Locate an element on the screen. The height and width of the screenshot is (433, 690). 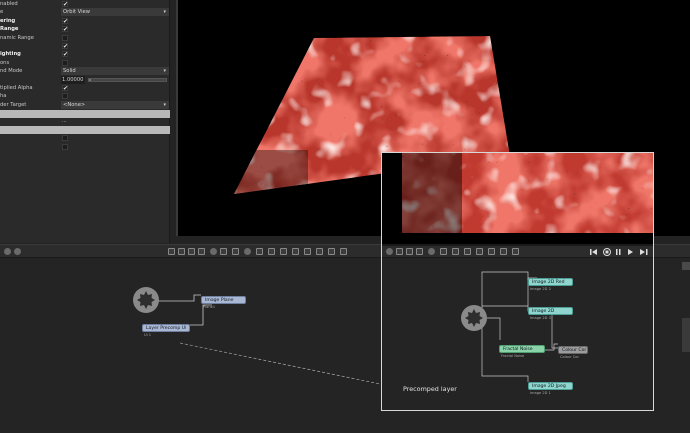
node-label: Image Plane is located at coordinates (219, 300).